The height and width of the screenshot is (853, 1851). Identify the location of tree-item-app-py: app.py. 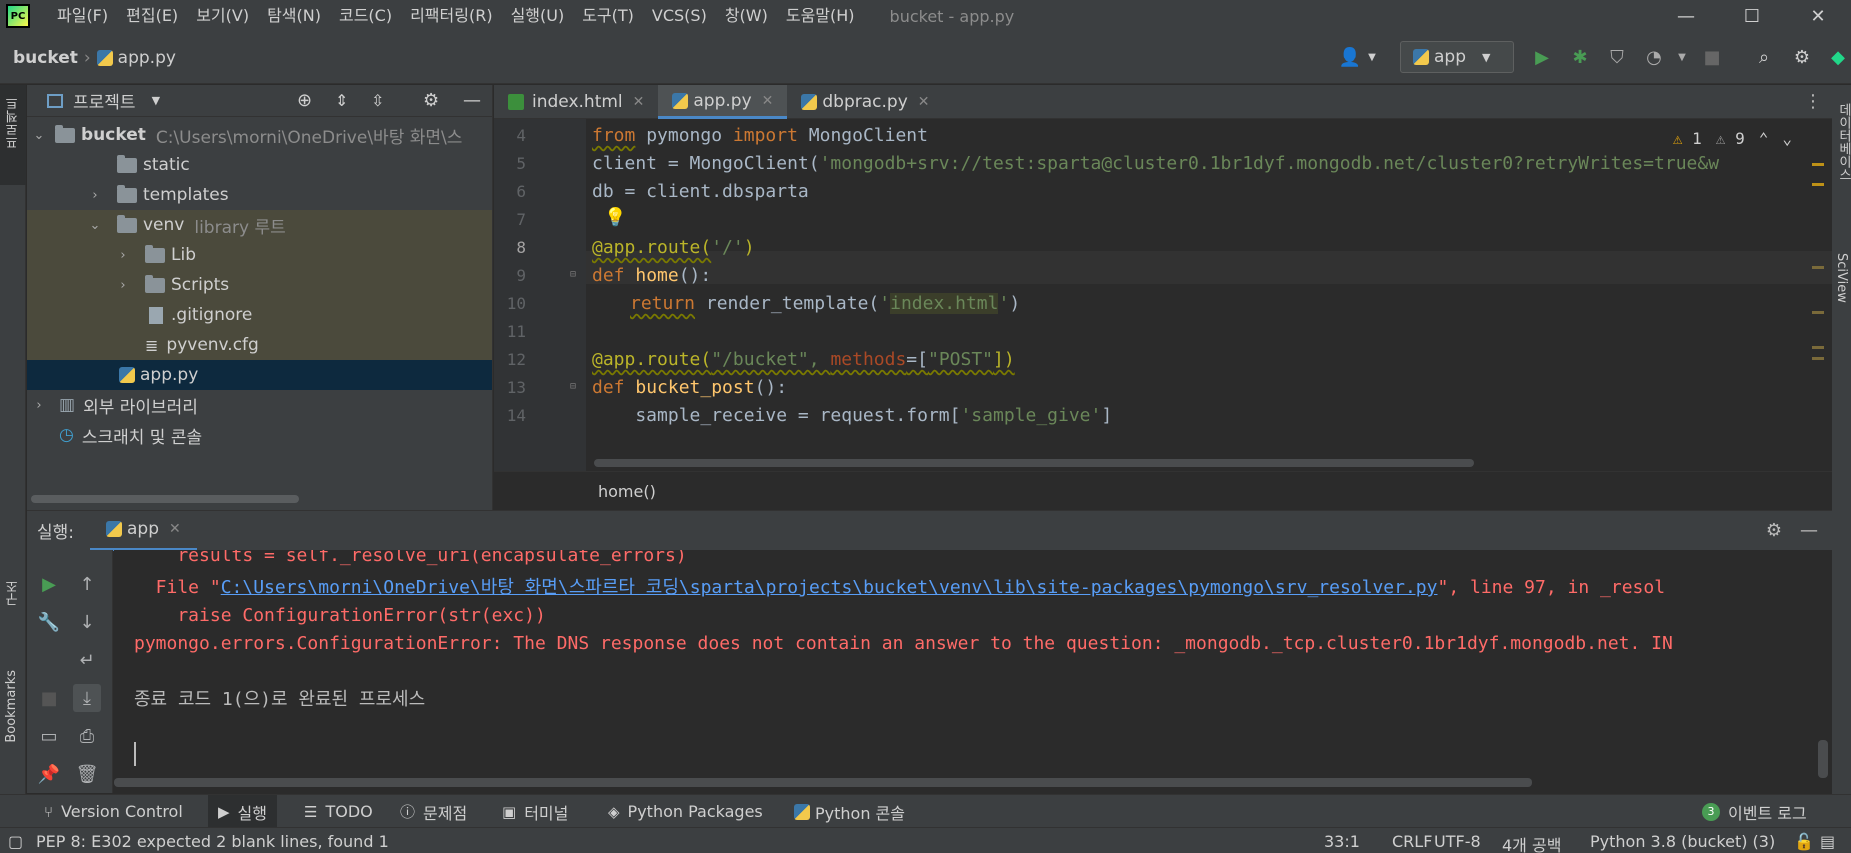
(259, 375).